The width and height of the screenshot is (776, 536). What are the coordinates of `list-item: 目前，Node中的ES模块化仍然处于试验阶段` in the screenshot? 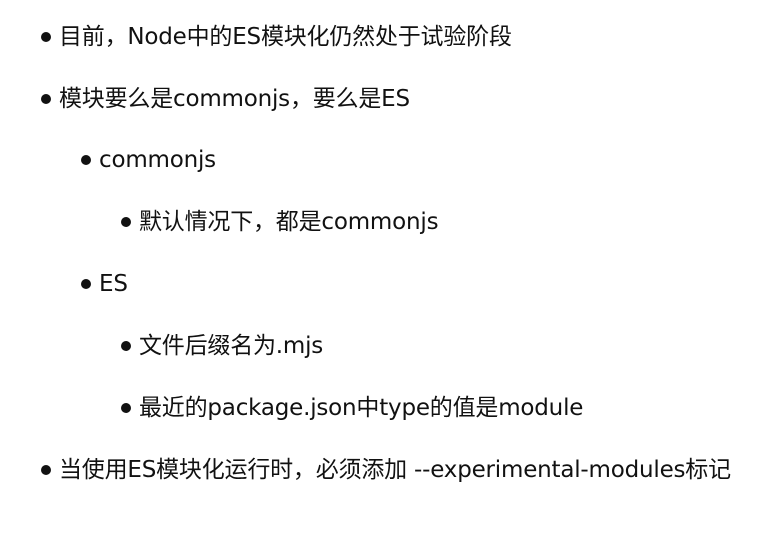 It's located at (276, 37).